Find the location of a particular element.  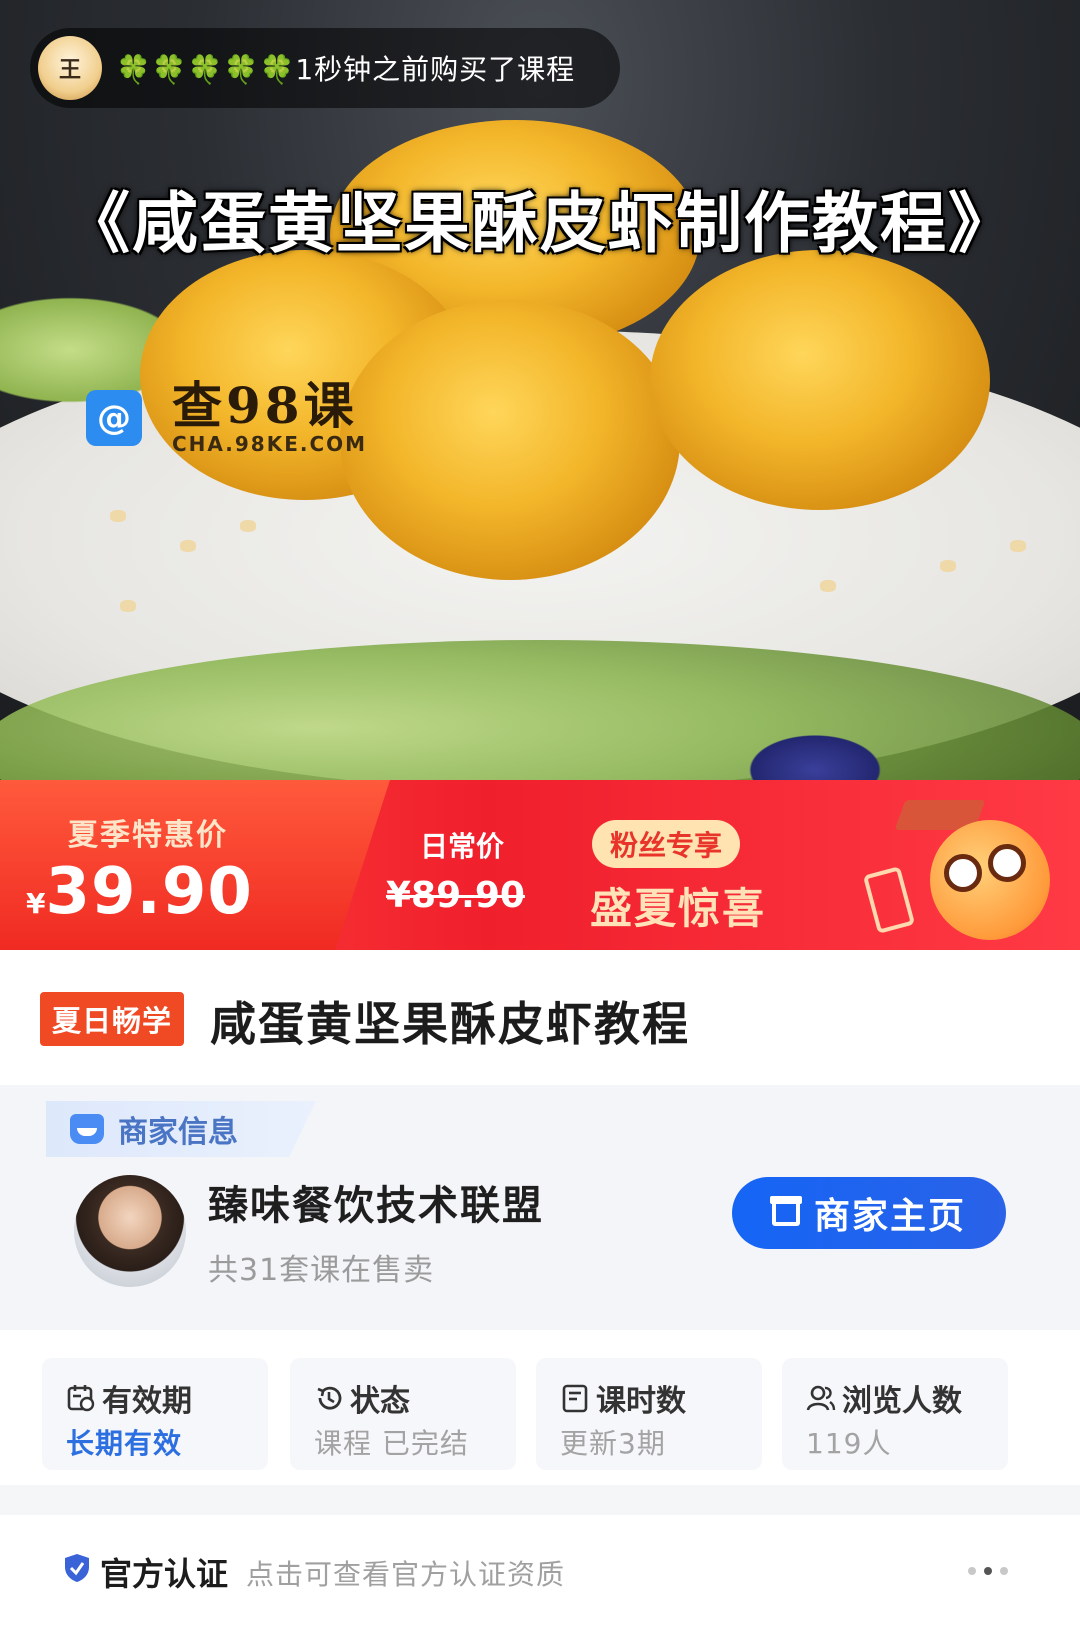

promo-banner: 夏季特惠价 ¥39.90 日常价 ¥89.90 粉丝专享 盛夏惊喜 is located at coordinates (540, 865).